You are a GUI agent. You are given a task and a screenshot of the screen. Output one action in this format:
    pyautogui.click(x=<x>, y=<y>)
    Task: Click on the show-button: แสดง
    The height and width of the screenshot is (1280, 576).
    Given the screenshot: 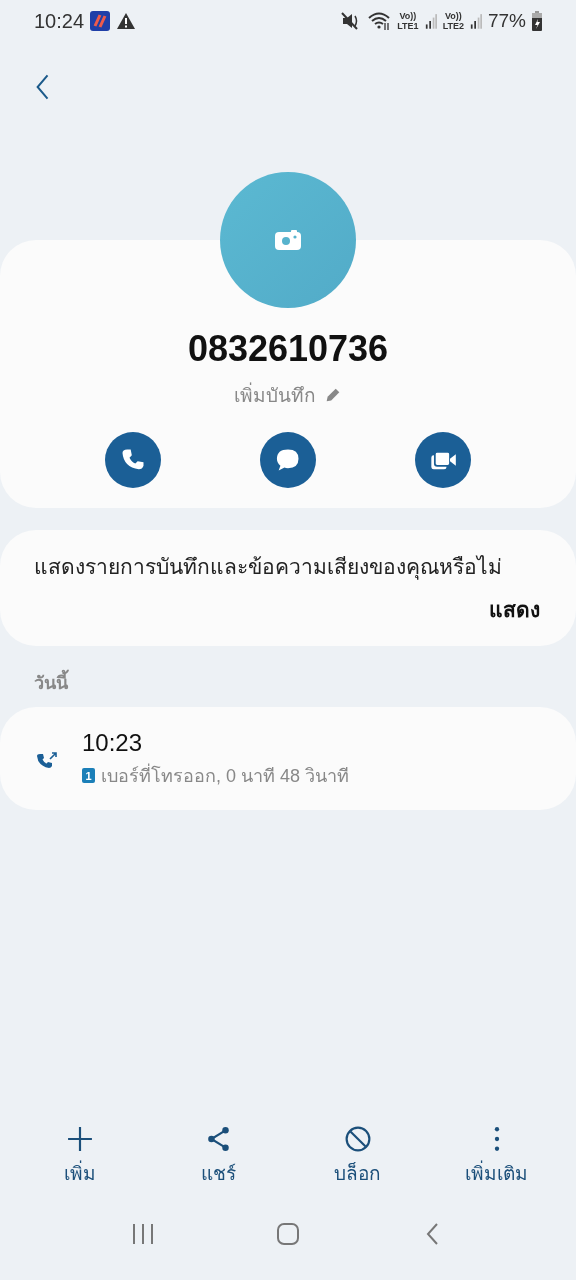 What is the action you would take?
    pyautogui.click(x=514, y=609)
    